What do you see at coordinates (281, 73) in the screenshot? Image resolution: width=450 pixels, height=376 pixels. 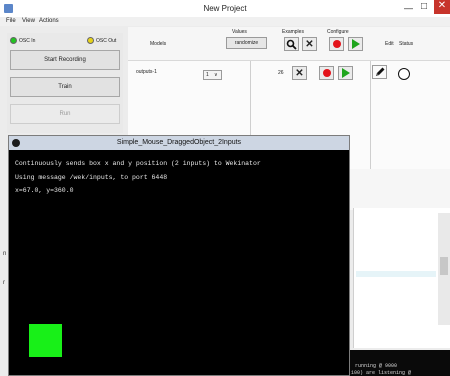 I see `example-count: 26` at bounding box center [281, 73].